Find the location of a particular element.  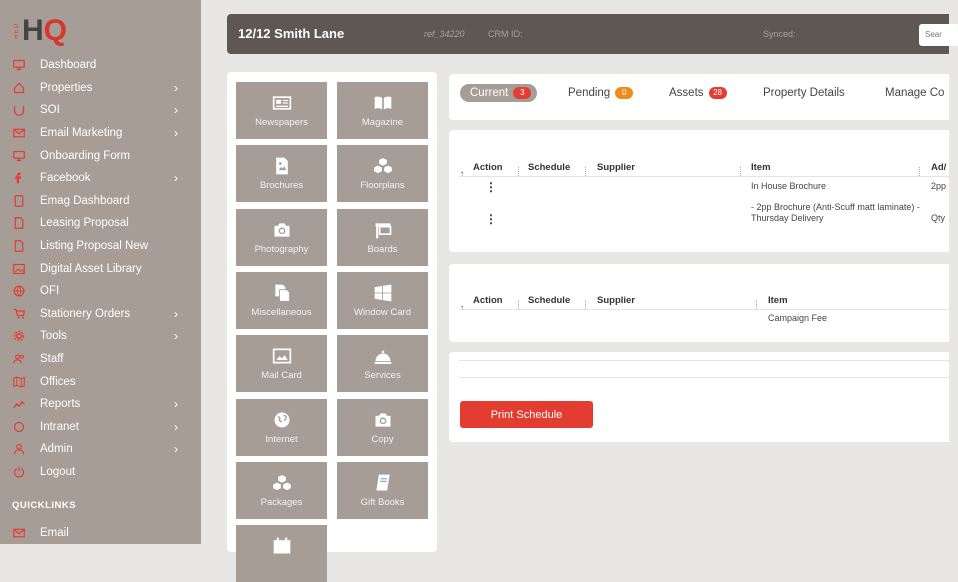

sidebar-item-label: Email Marketing is located at coordinates (81, 133).